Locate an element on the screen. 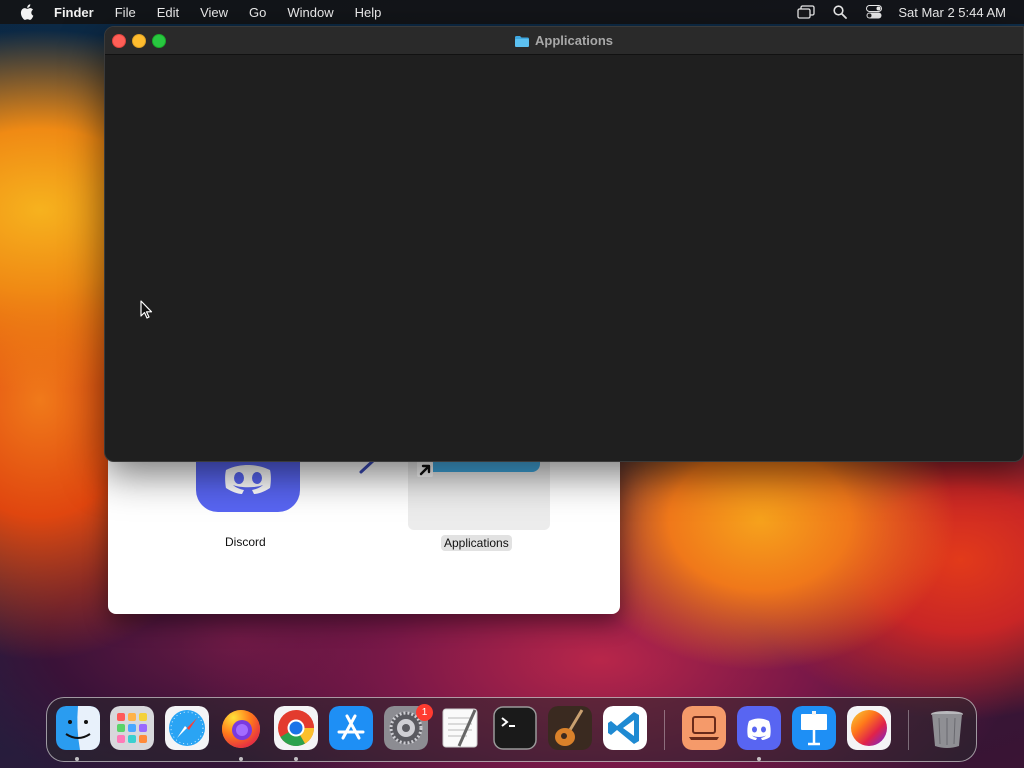 This screenshot has height=768, width=1024. dock-launchpad is located at coordinates (132, 728).